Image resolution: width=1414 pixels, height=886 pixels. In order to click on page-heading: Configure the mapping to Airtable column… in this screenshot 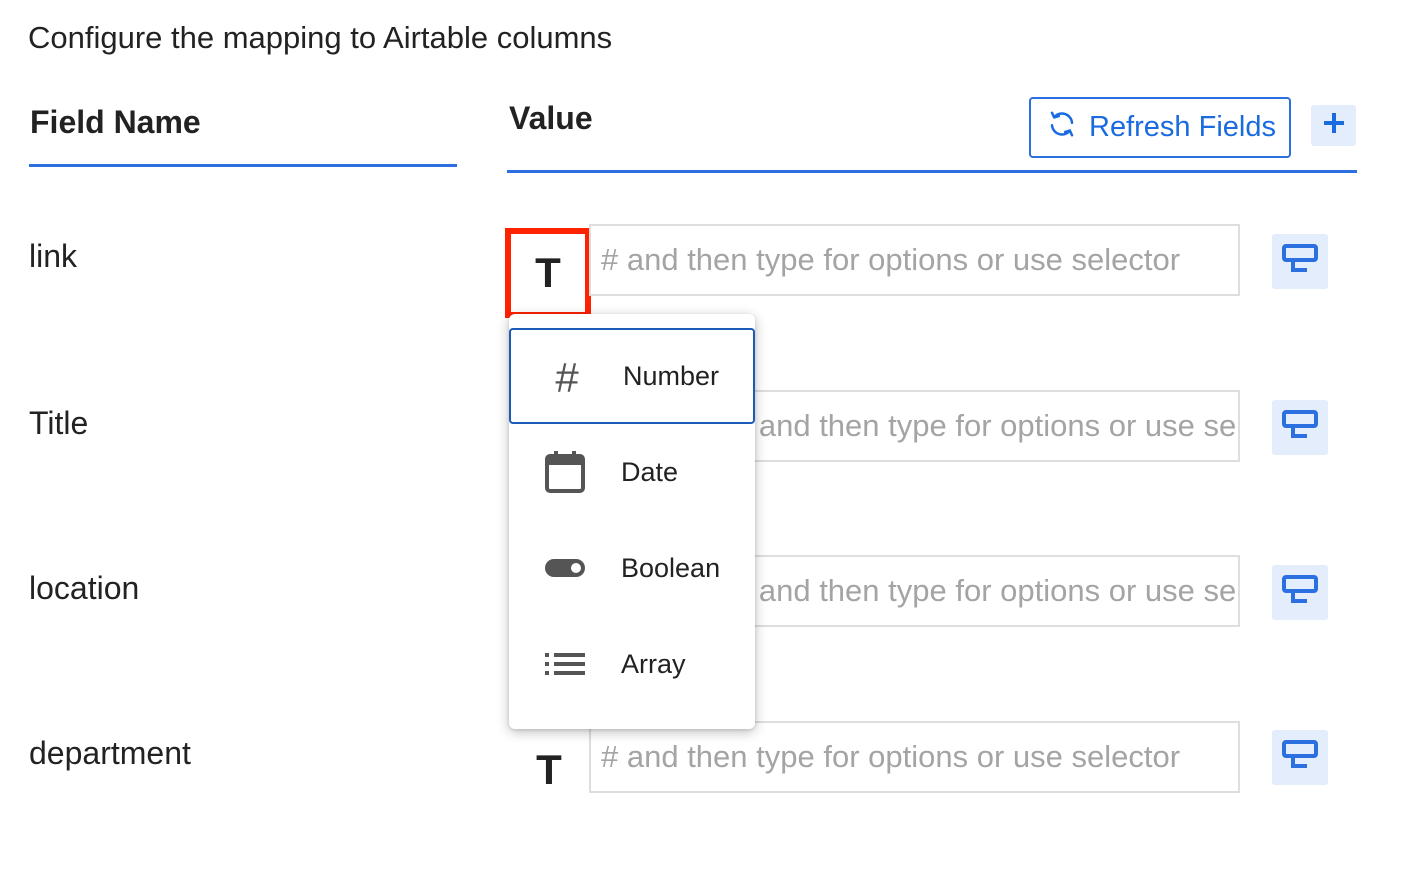, I will do `click(320, 37)`.